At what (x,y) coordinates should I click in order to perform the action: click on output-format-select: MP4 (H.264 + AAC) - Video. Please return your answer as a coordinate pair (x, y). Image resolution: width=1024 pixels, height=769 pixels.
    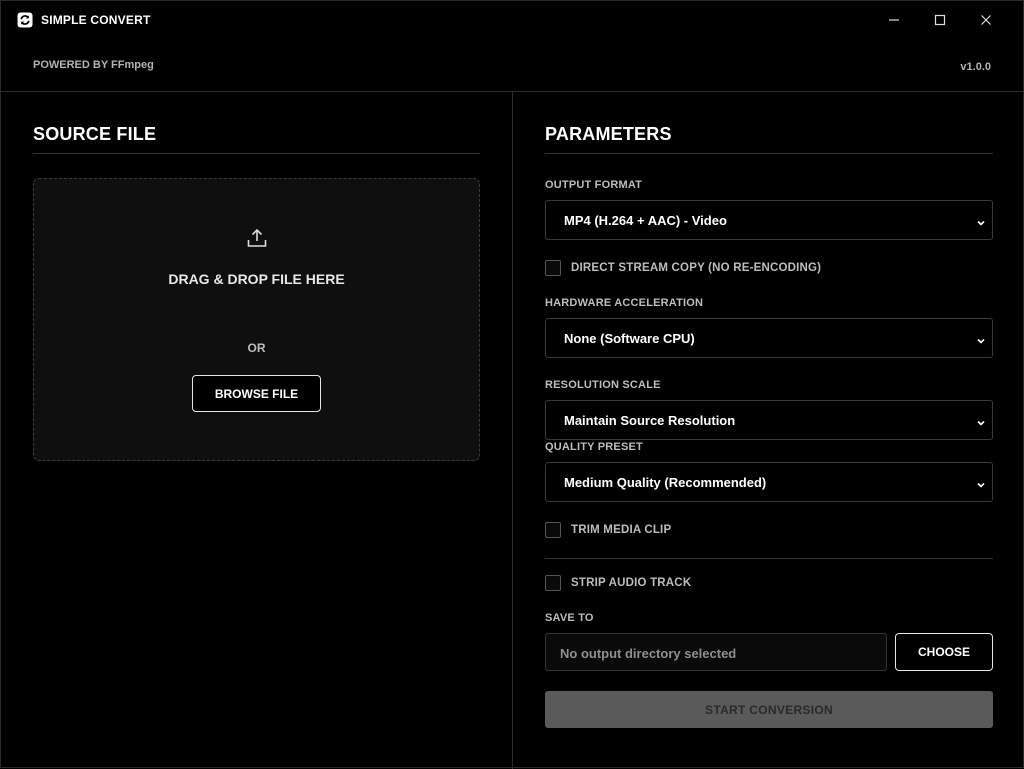
    Looking at the image, I should click on (769, 220).